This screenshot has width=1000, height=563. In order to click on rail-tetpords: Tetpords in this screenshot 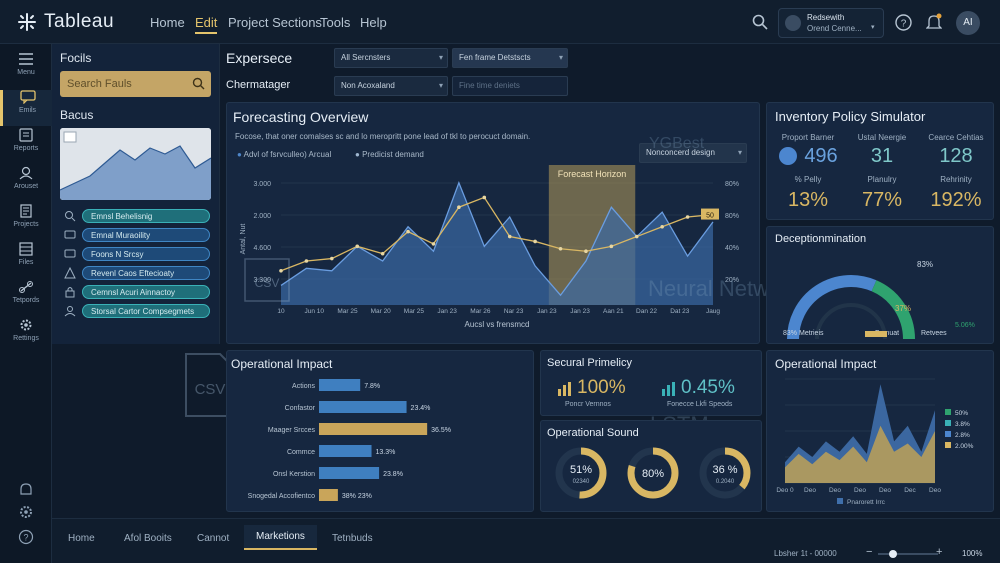, I will do `click(26, 298)`.